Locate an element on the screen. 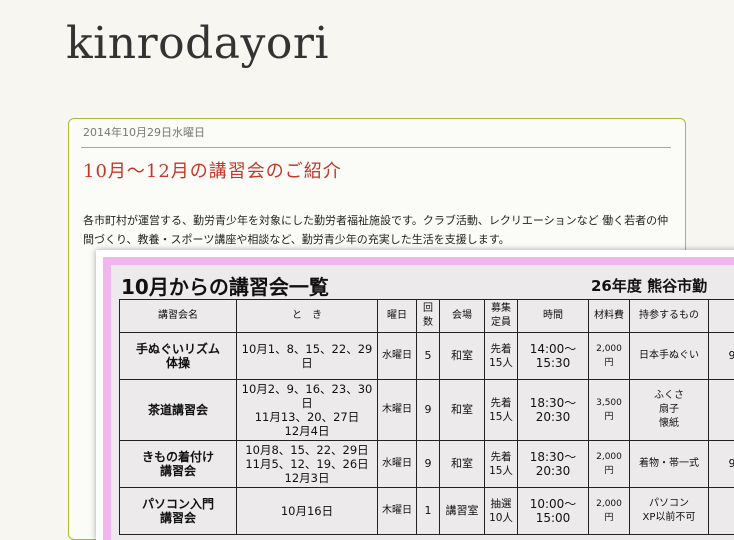 This screenshot has height=540, width=734. blog-title: kinrodayori is located at coordinates (197, 43).